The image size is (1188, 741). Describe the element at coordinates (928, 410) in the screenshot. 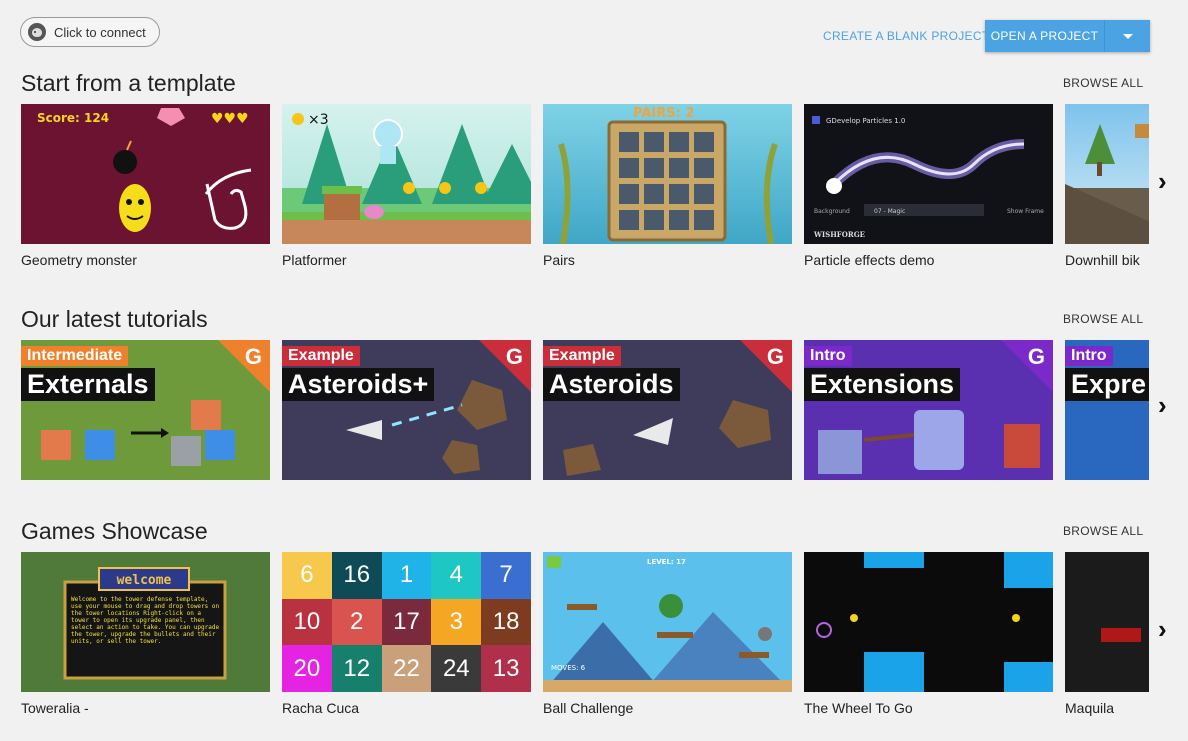

I see `tutorial-card-extensions: G Intro Extensions` at that location.